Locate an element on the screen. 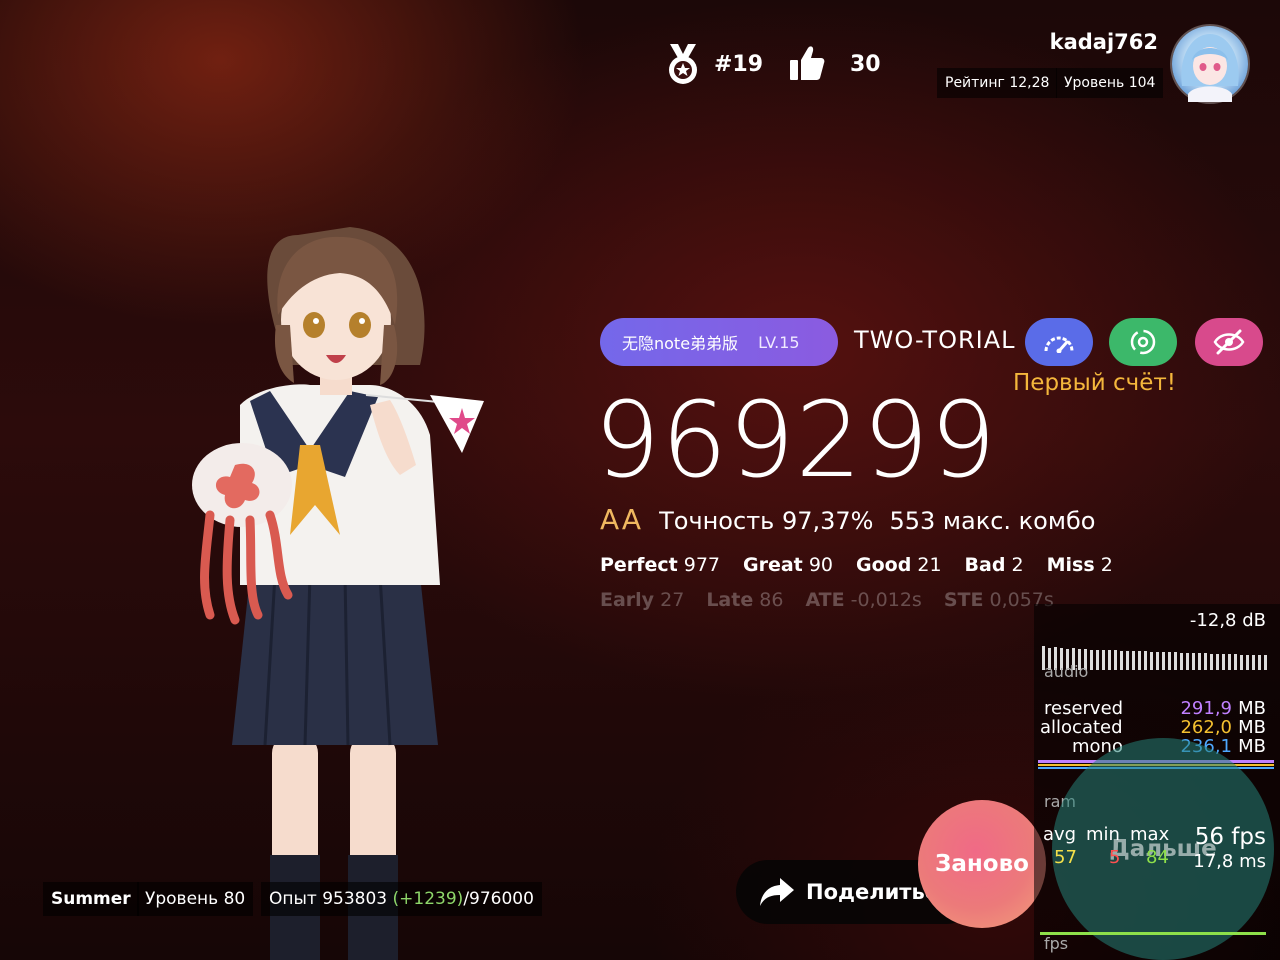 The image size is (1280, 960). avg-label: avg is located at coordinates (1060, 834).